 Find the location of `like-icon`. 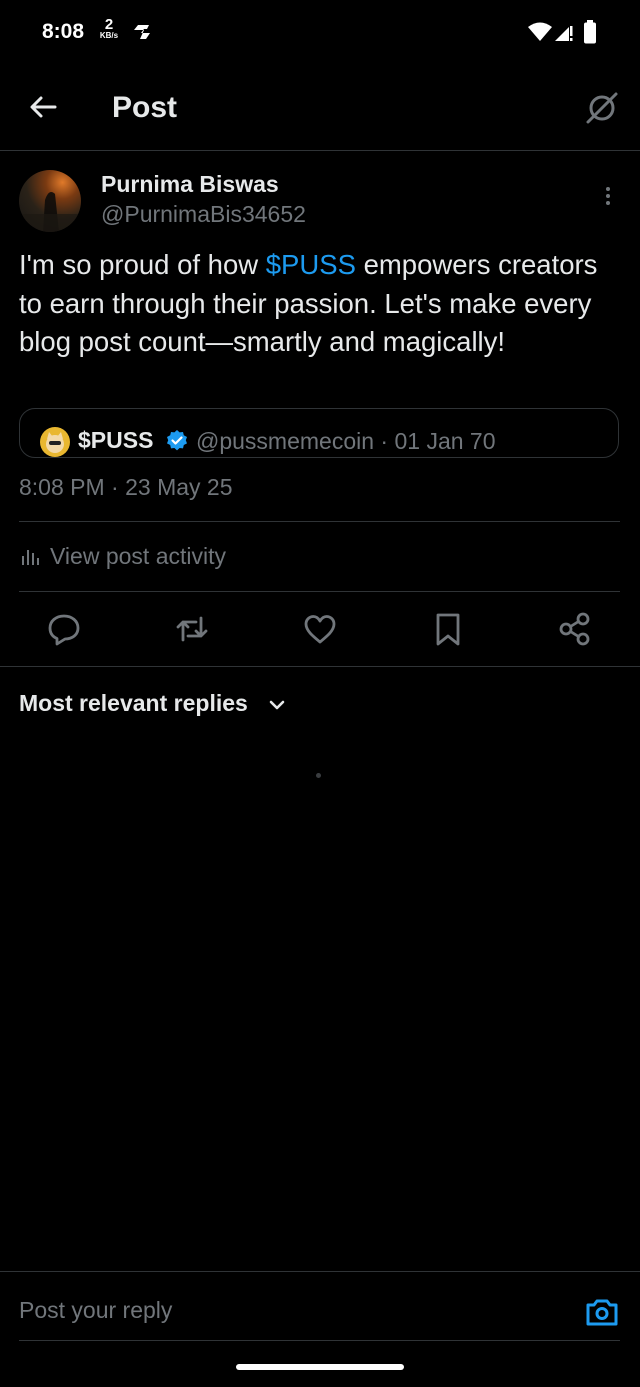

like-icon is located at coordinates (320, 629).